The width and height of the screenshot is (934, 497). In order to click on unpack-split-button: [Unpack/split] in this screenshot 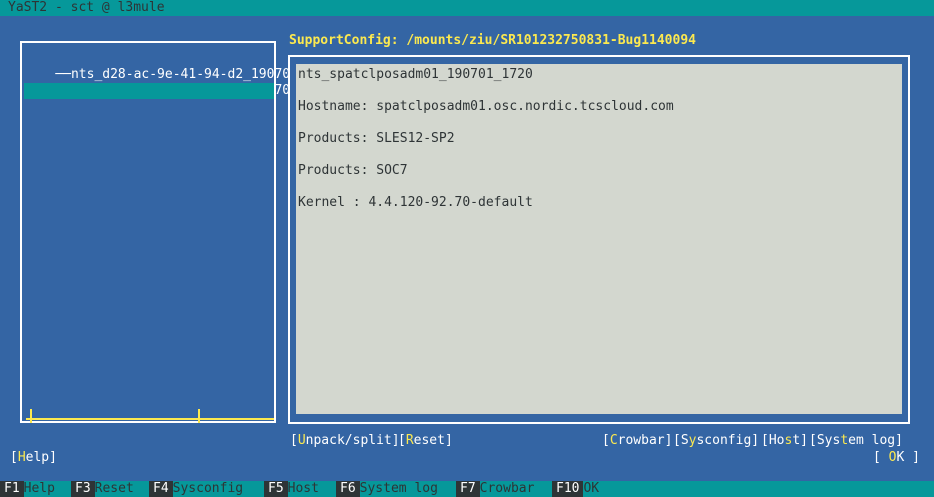, I will do `click(345, 441)`.